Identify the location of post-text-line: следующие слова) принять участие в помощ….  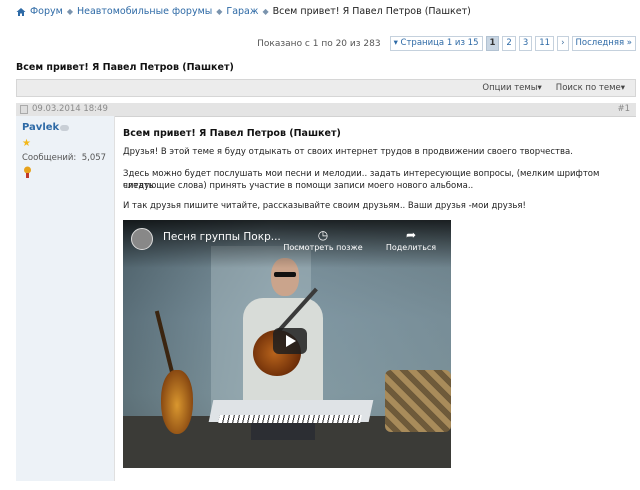
(298, 186).